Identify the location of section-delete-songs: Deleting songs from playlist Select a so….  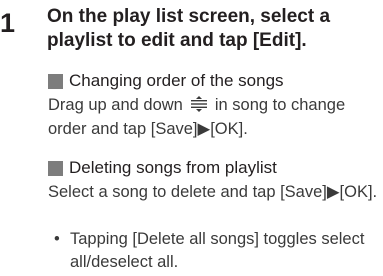
(215, 181).